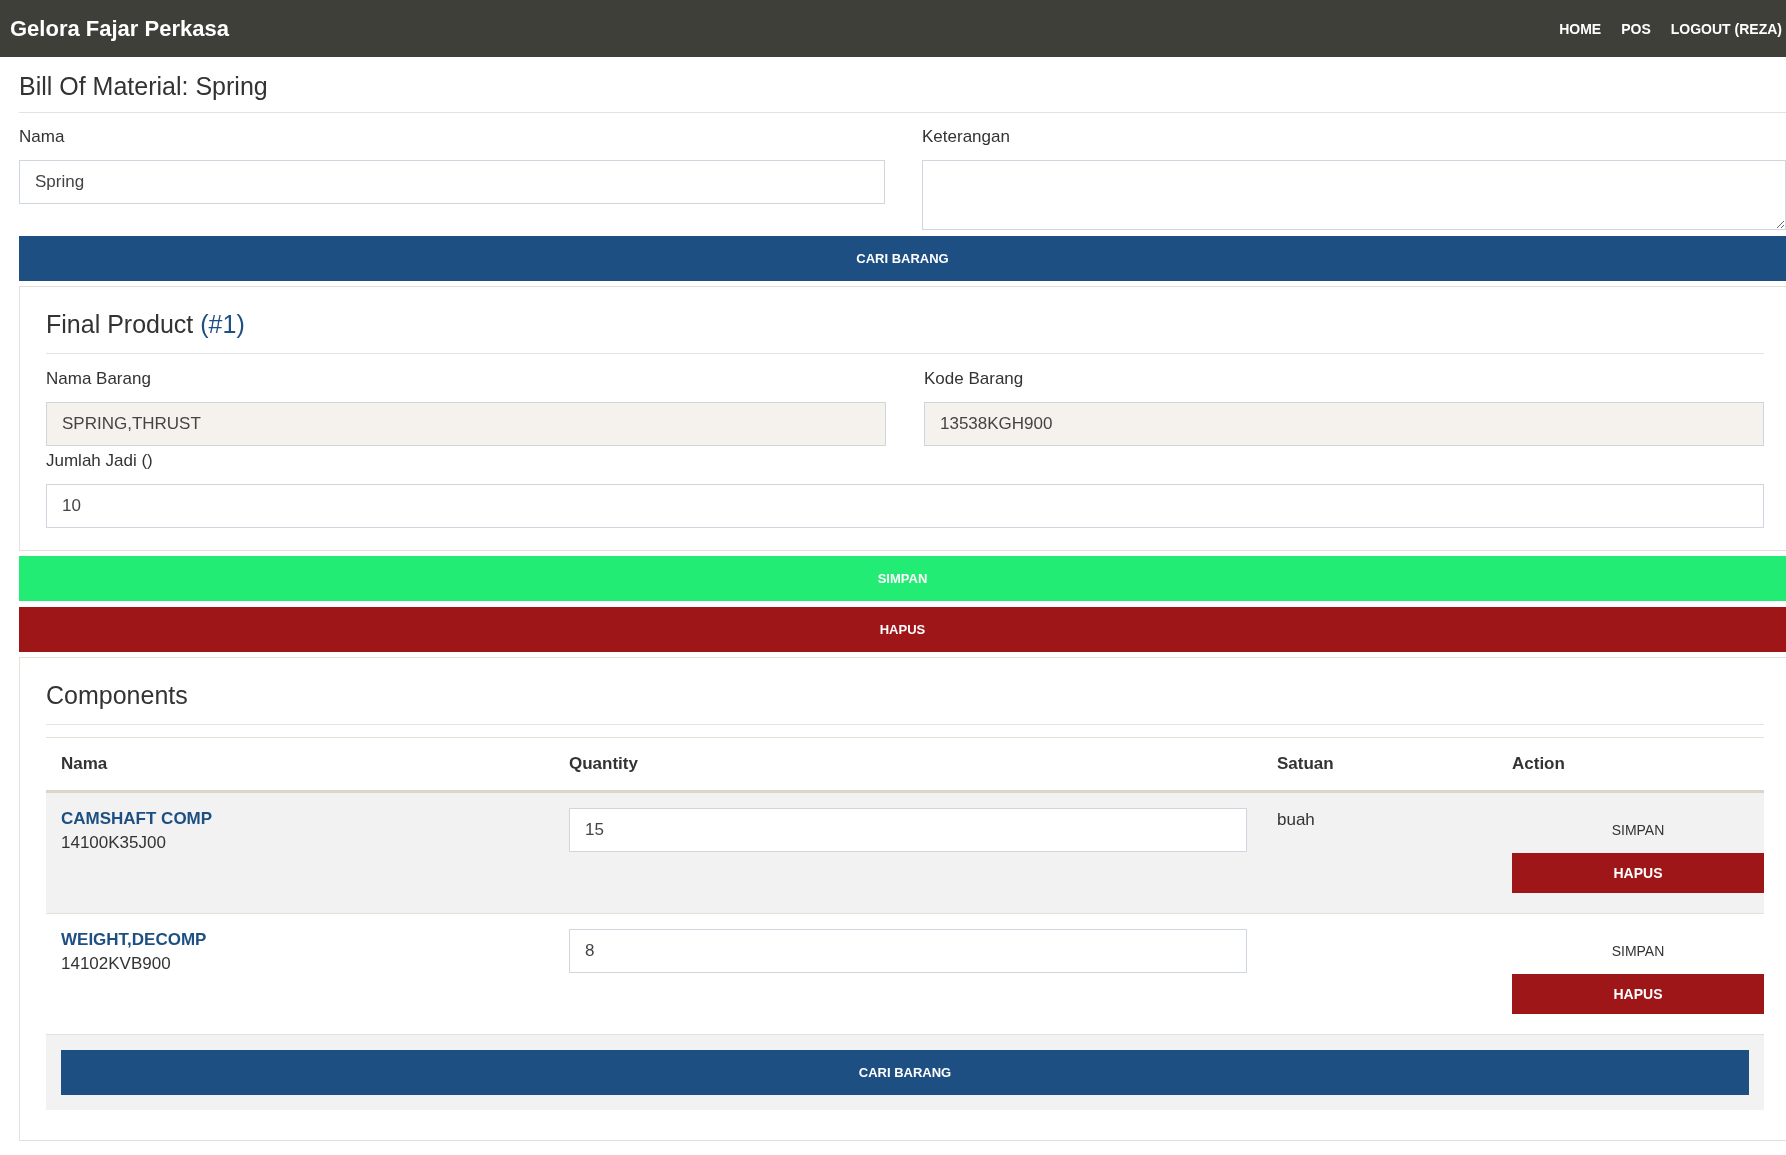 The image size is (1786, 1155). I want to click on field-label: Jumlah Jadi (), so click(100, 461).